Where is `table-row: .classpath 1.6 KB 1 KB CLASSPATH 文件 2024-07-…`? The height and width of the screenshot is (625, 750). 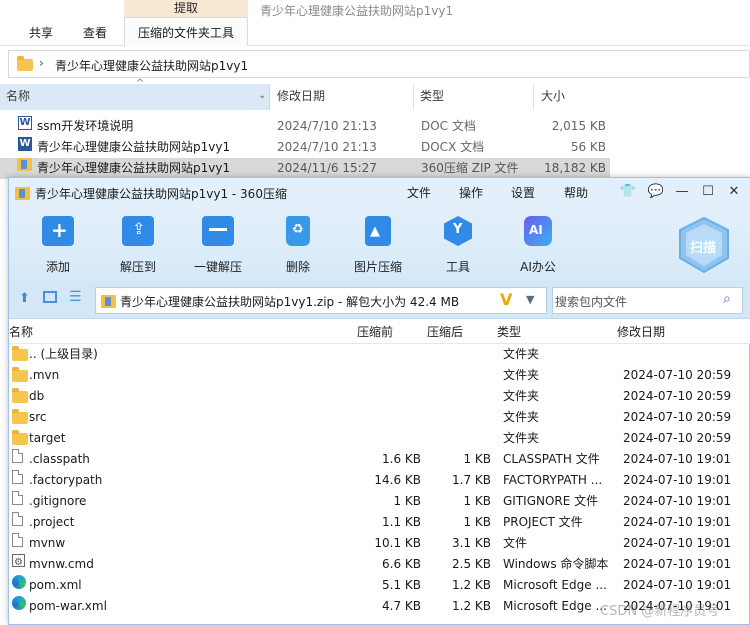
table-row: .classpath 1.6 KB 1 KB CLASSPATH 文件 2024-07-… is located at coordinates (379, 459).